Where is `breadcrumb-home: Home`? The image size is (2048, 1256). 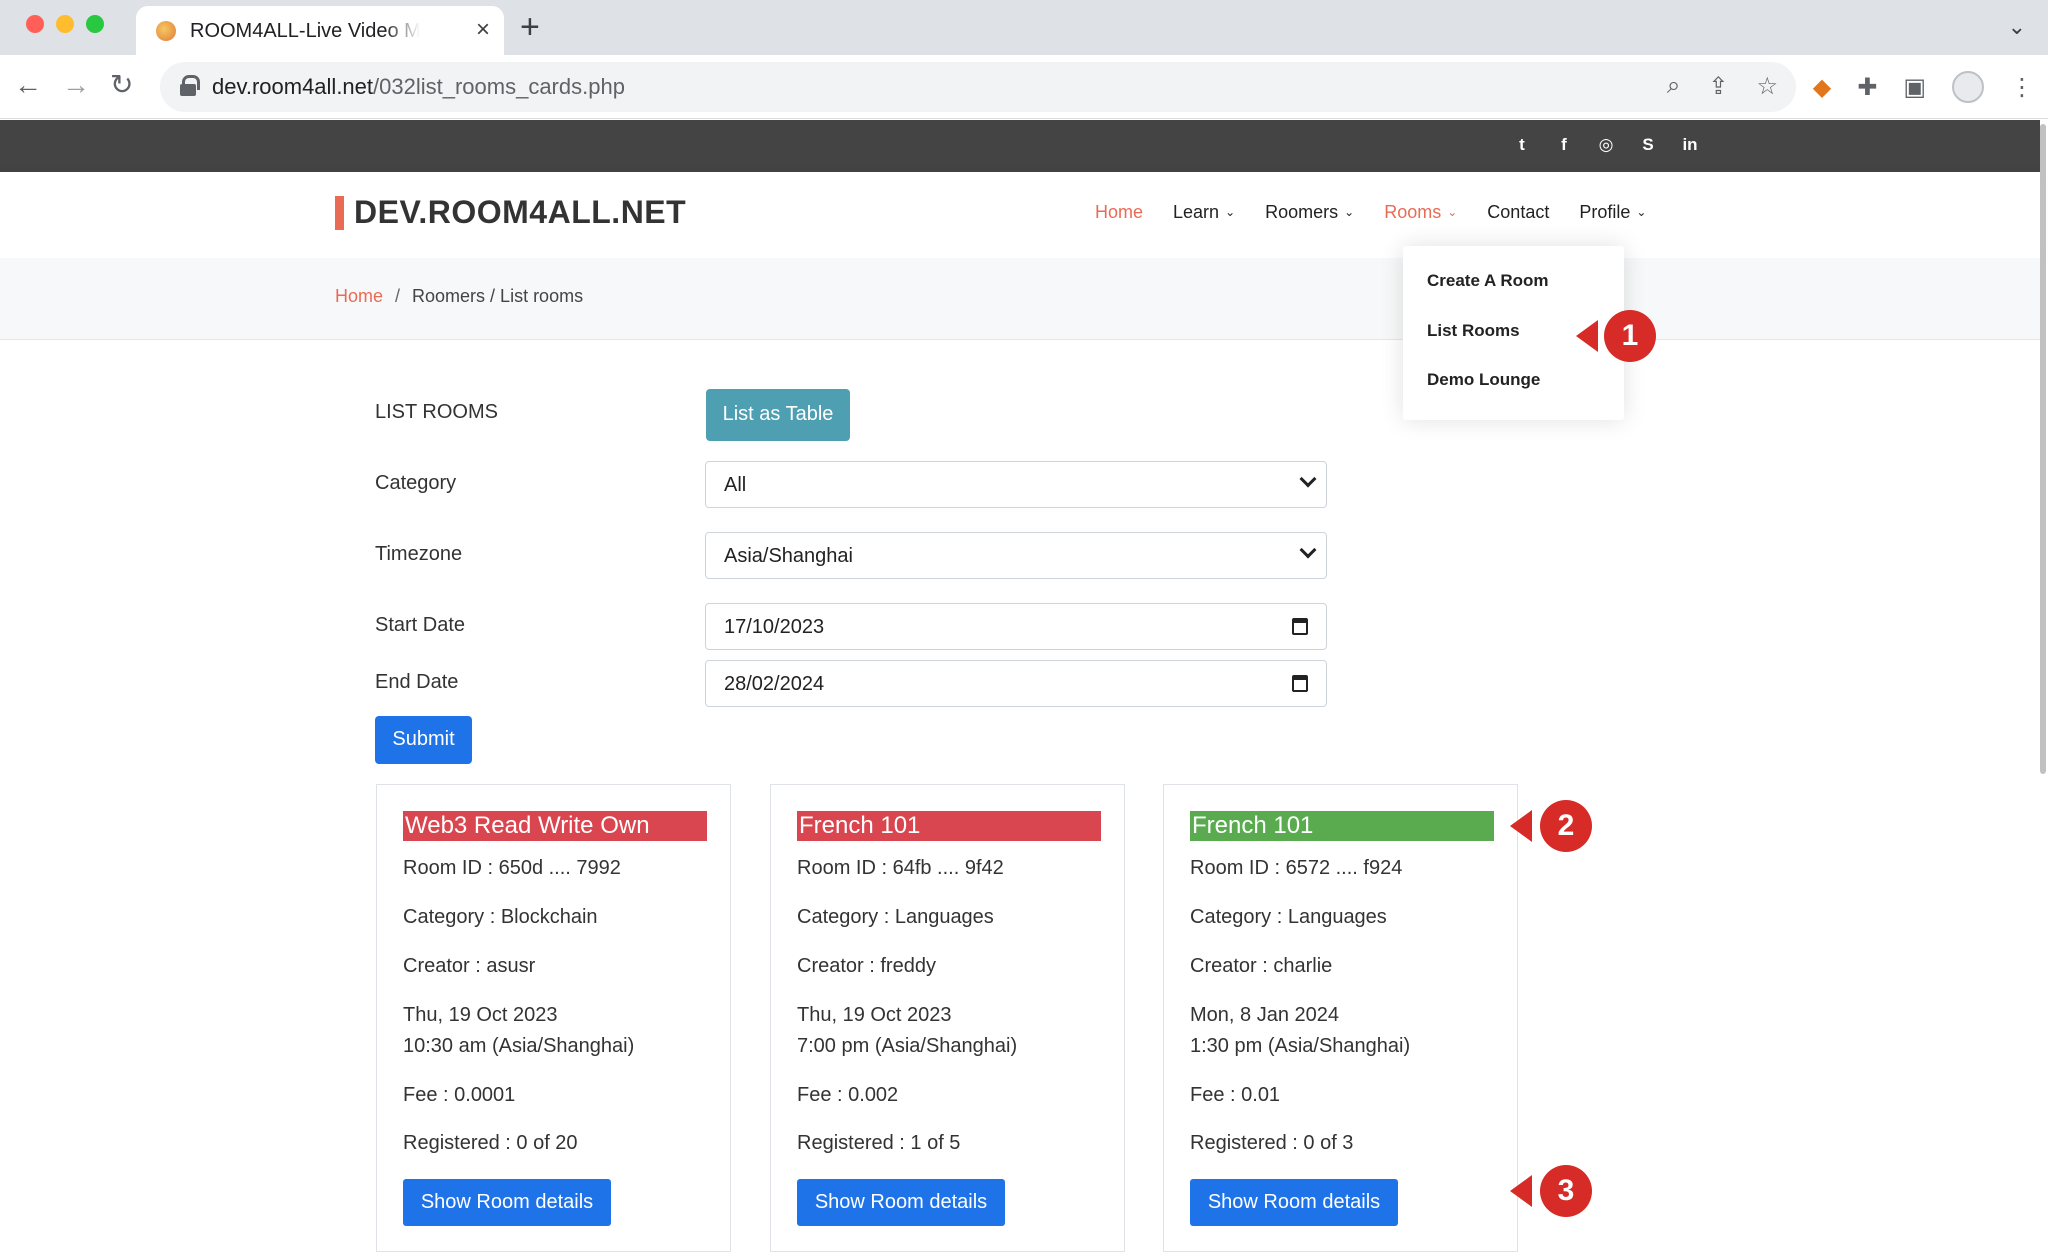 breadcrumb-home: Home is located at coordinates (359, 296).